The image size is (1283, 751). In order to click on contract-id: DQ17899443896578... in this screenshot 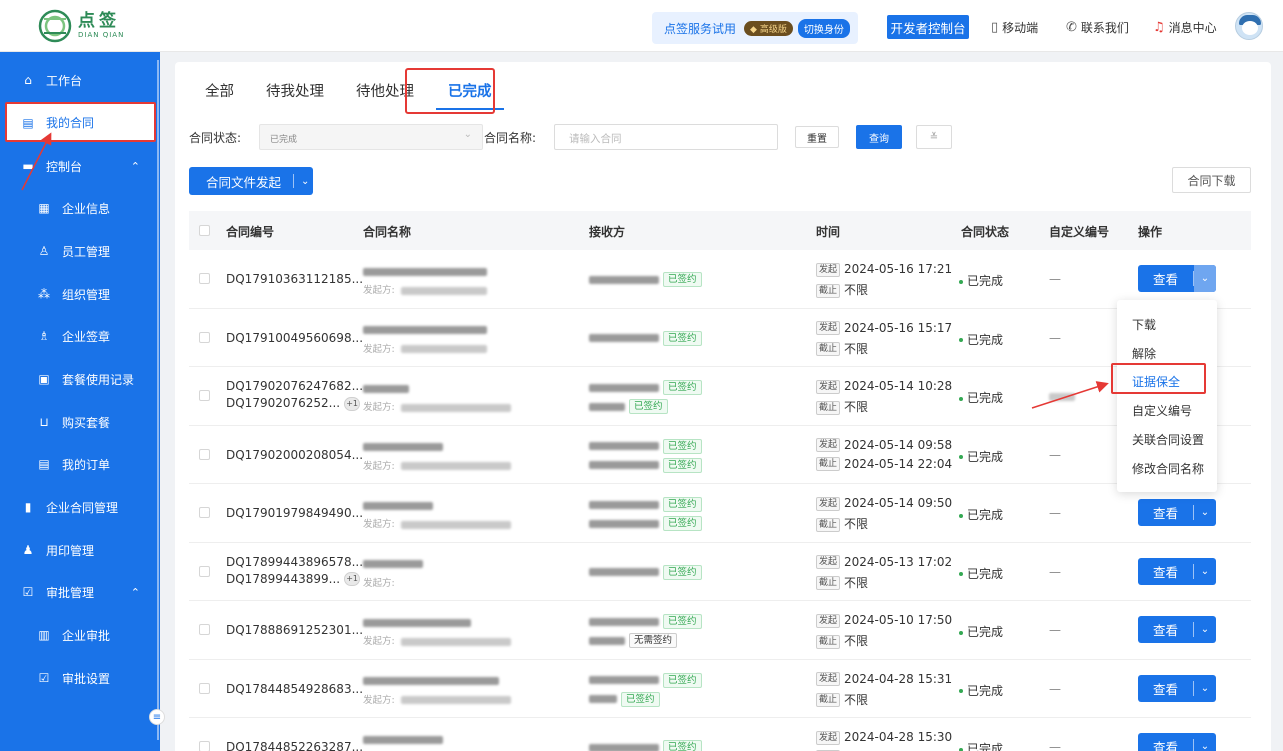, I will do `click(294, 562)`.